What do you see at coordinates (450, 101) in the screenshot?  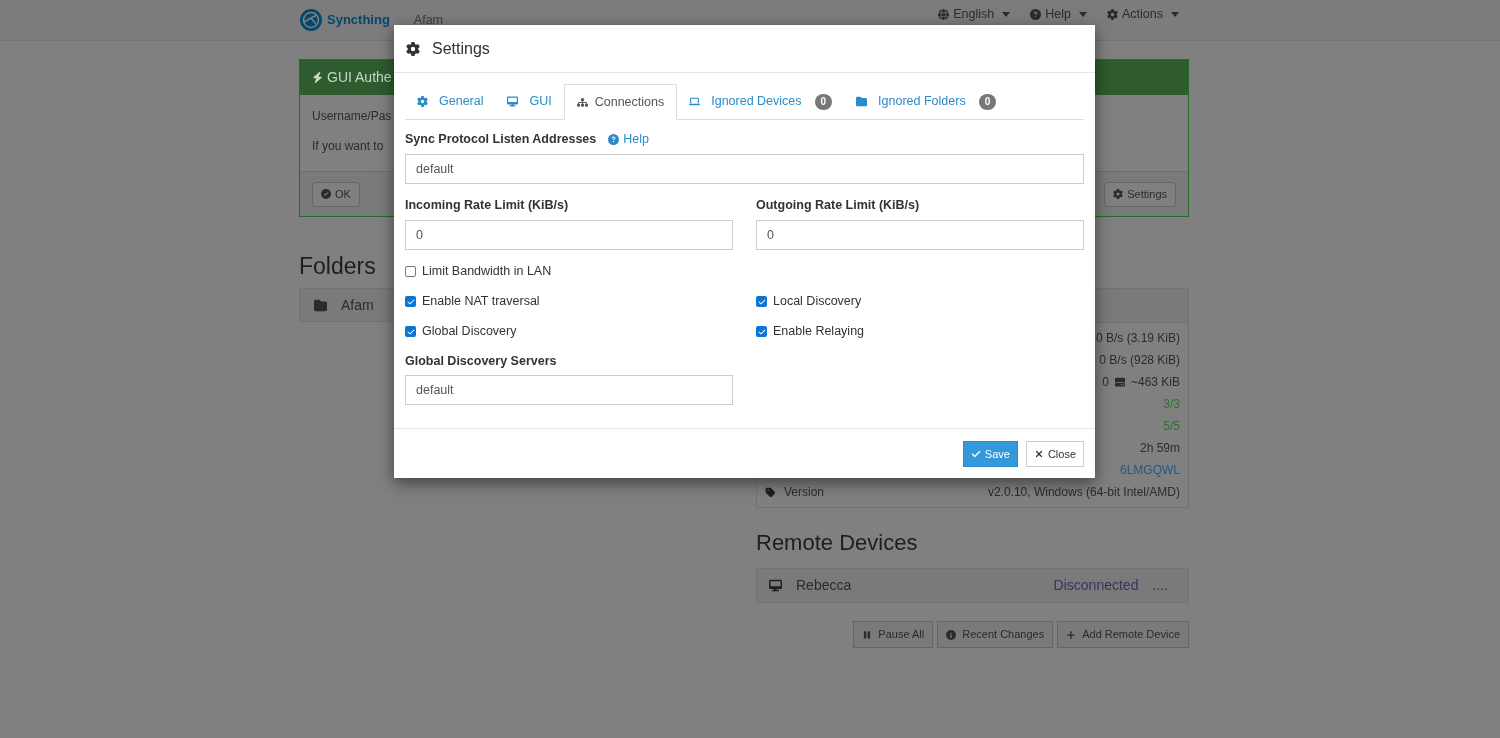 I see `tab: General` at bounding box center [450, 101].